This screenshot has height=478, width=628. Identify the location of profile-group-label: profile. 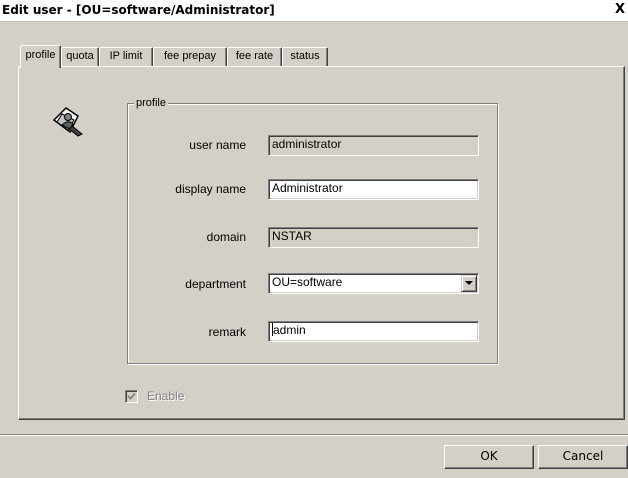
(151, 103).